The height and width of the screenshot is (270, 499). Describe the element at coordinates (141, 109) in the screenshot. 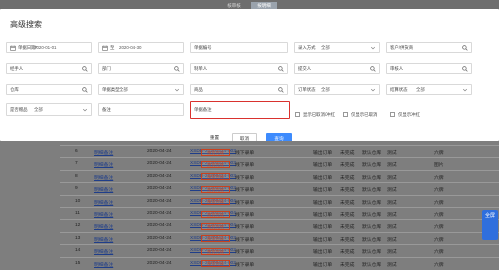

I see `search-field: 备注` at that location.